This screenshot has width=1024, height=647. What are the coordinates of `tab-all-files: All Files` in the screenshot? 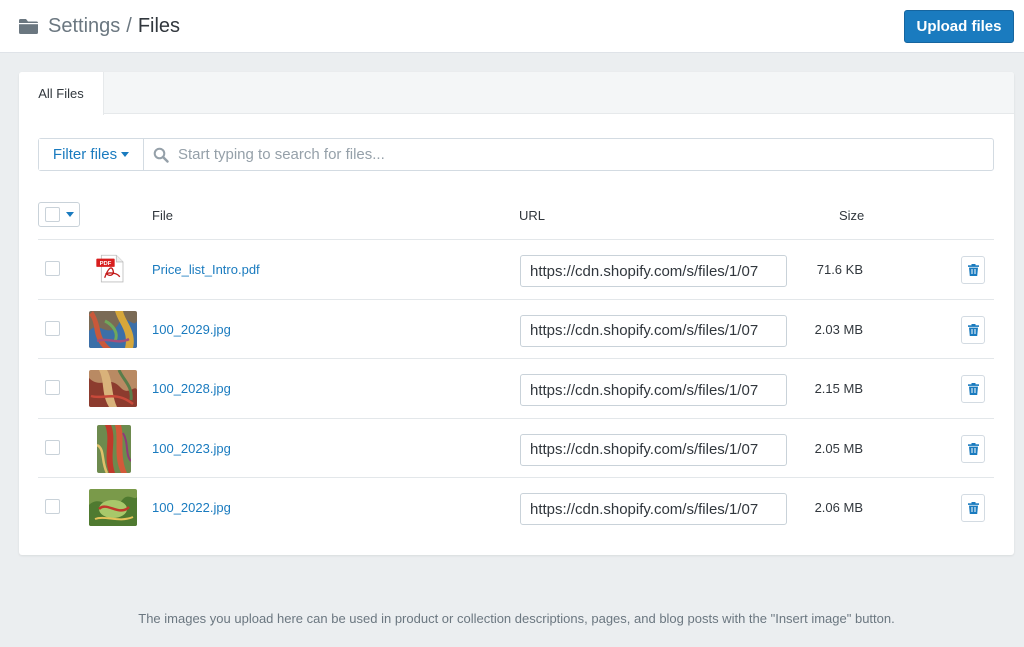 It's located at (61, 93).